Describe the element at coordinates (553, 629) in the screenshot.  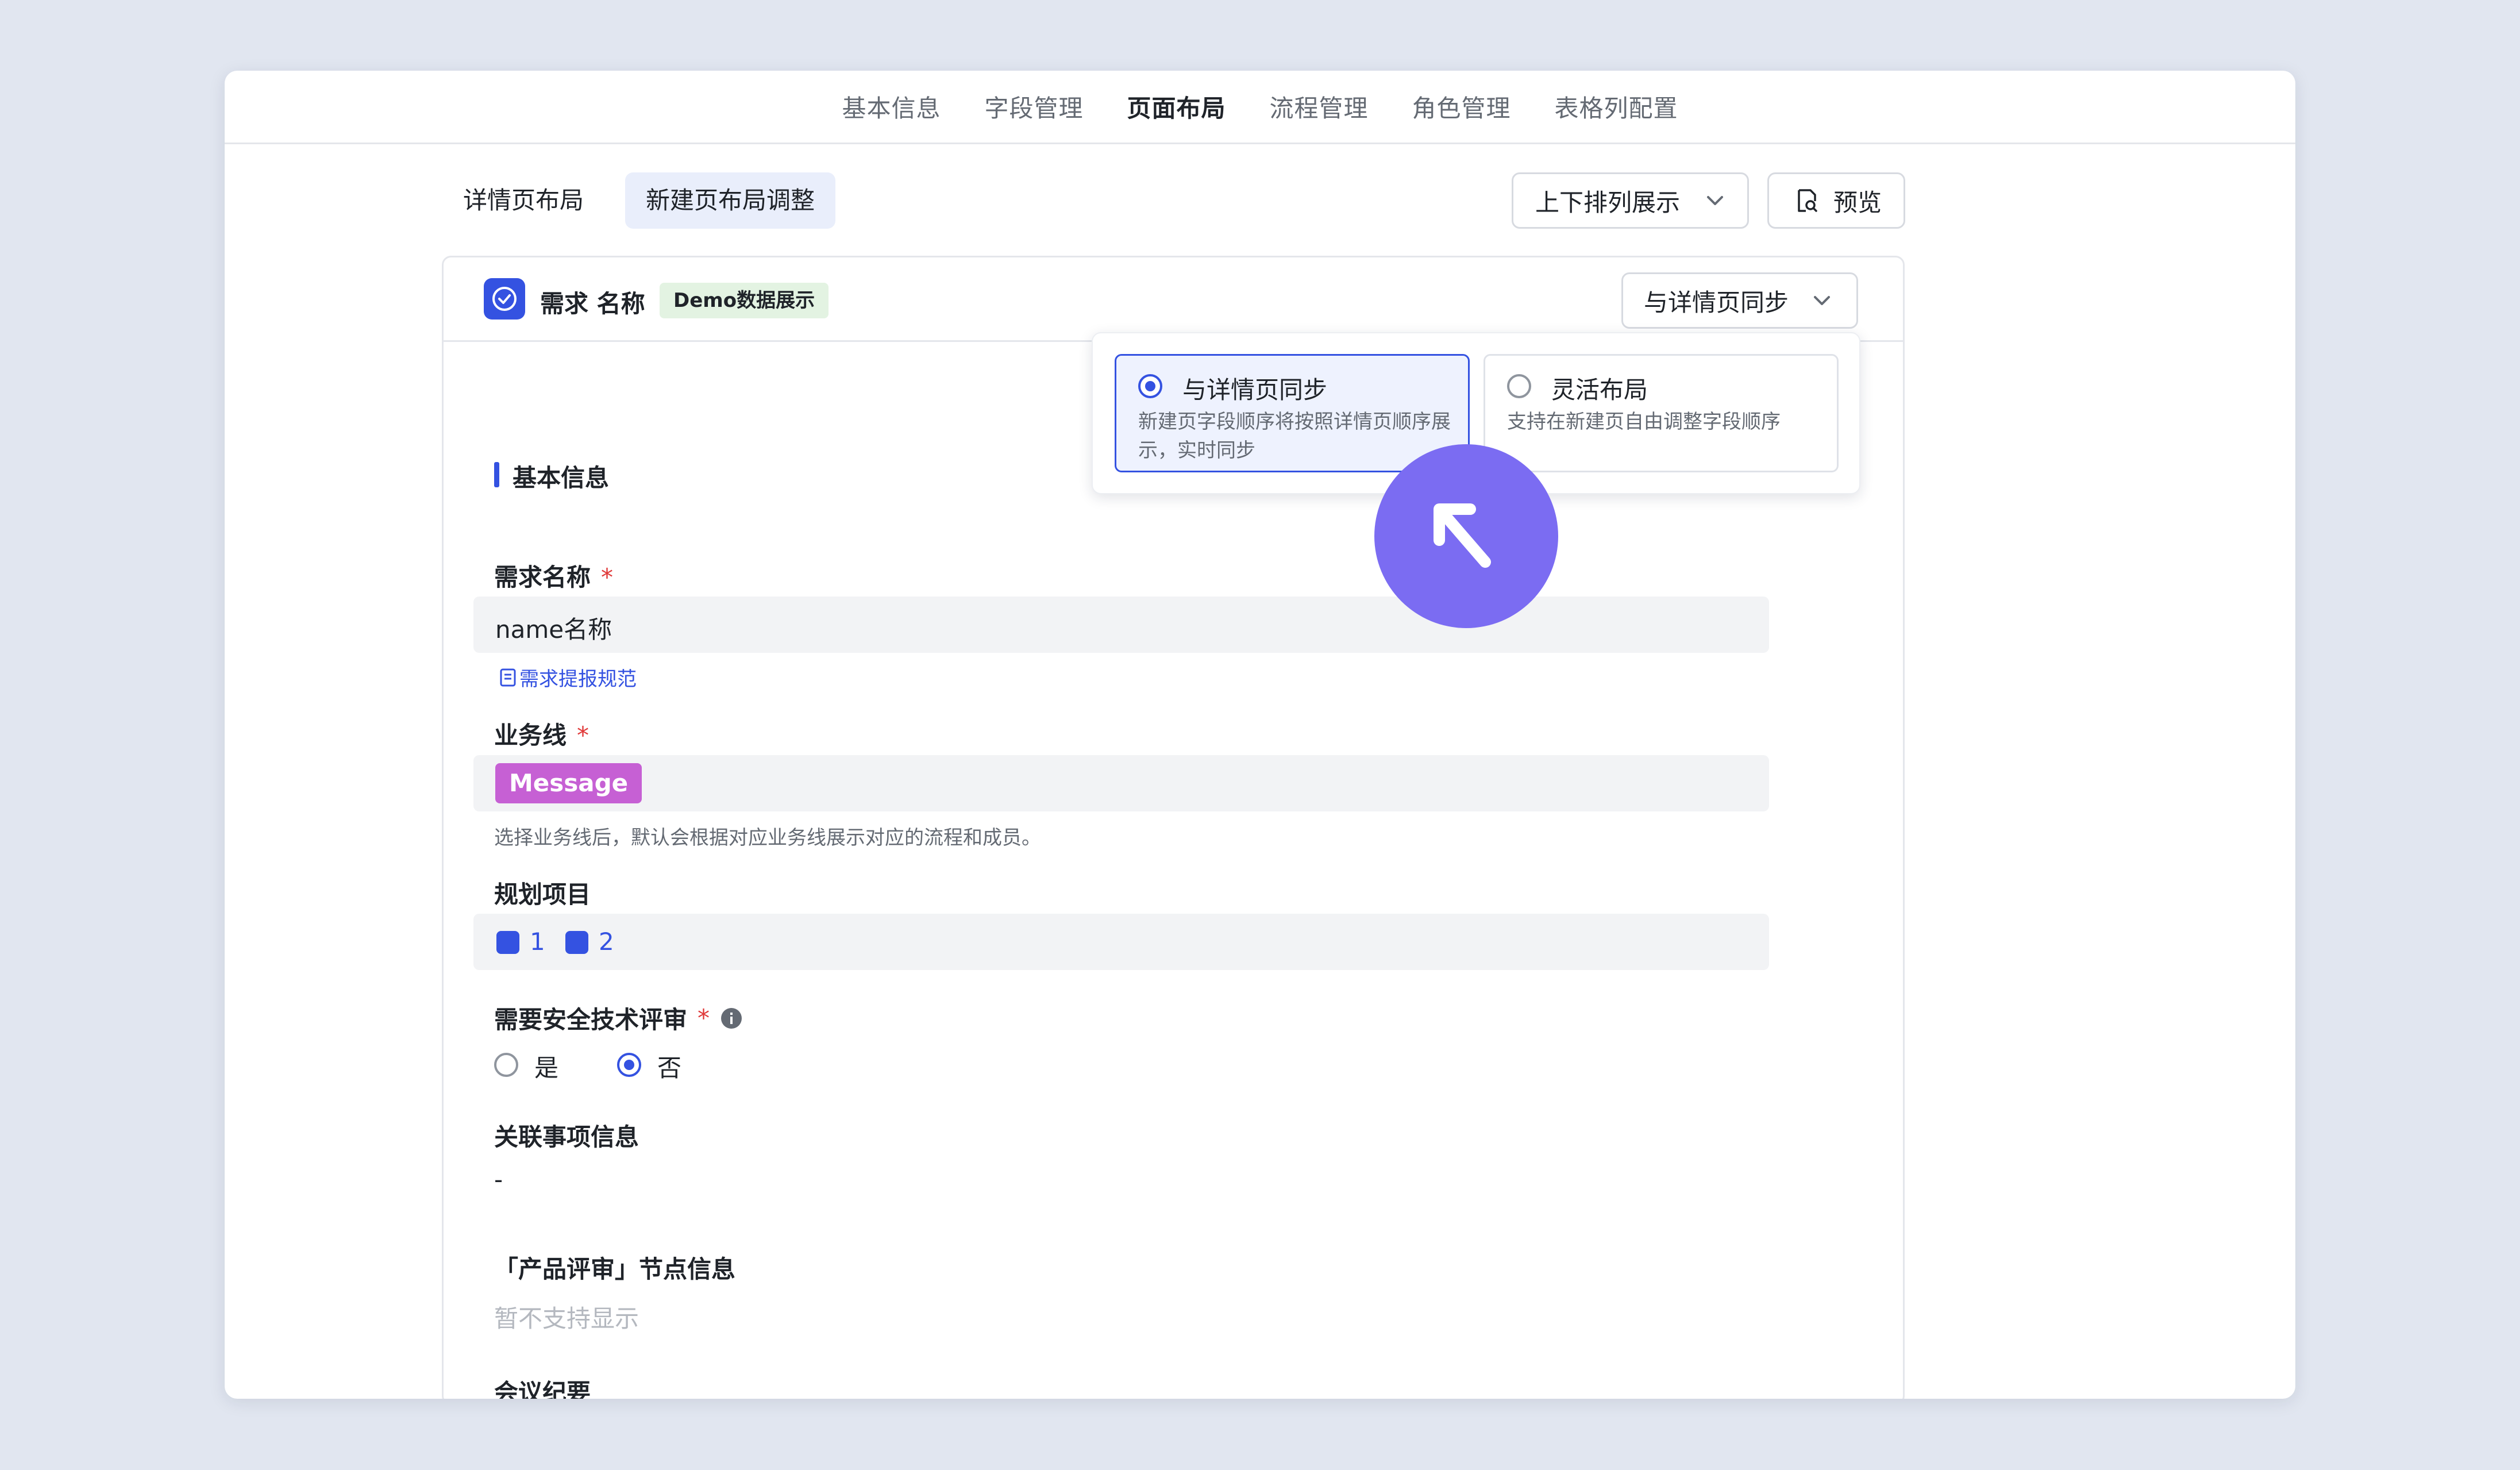
I see `name-input-value: name名称` at that location.